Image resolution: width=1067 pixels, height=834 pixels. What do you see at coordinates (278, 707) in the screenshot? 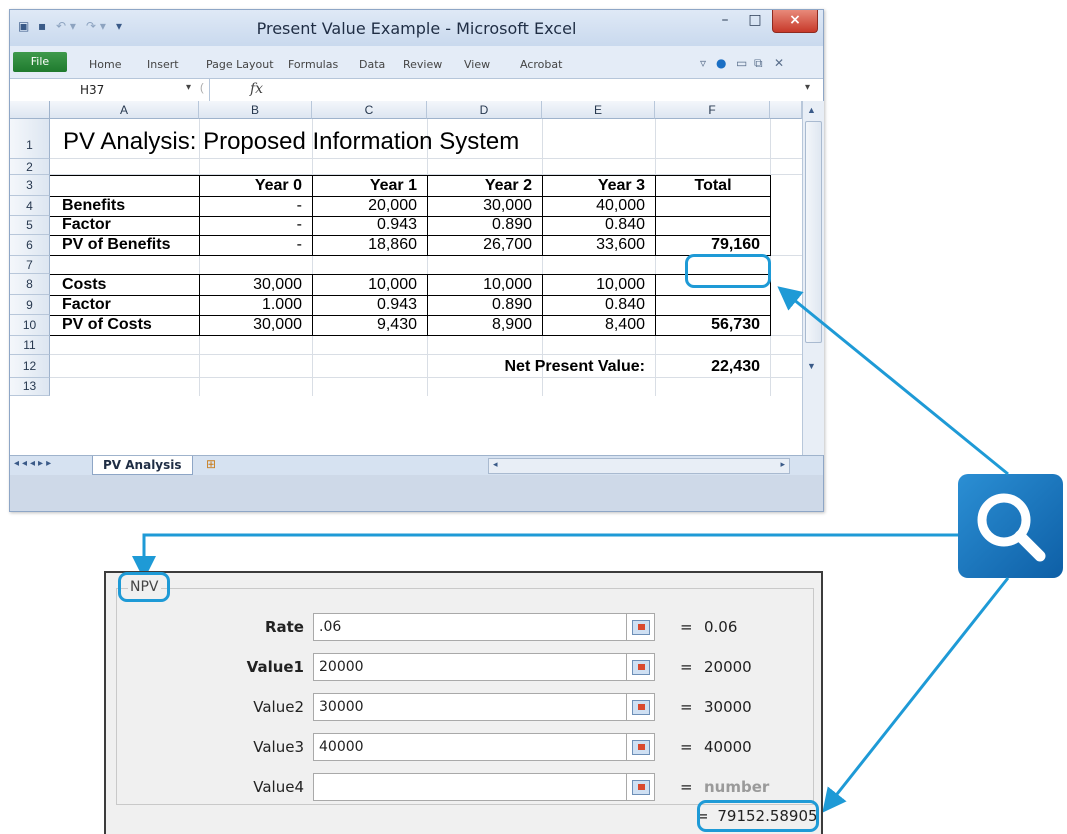
I see `arg-label-value2: Value2` at bounding box center [278, 707].